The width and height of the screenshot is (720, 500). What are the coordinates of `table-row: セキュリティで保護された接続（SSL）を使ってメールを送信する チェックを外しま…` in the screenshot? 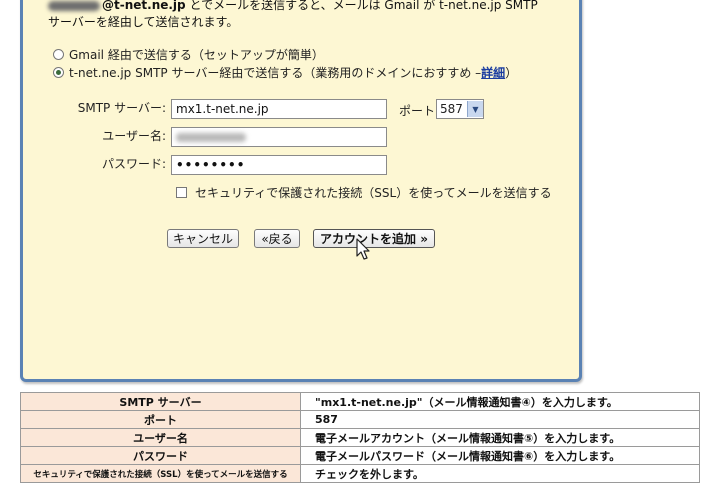 It's located at (360, 473).